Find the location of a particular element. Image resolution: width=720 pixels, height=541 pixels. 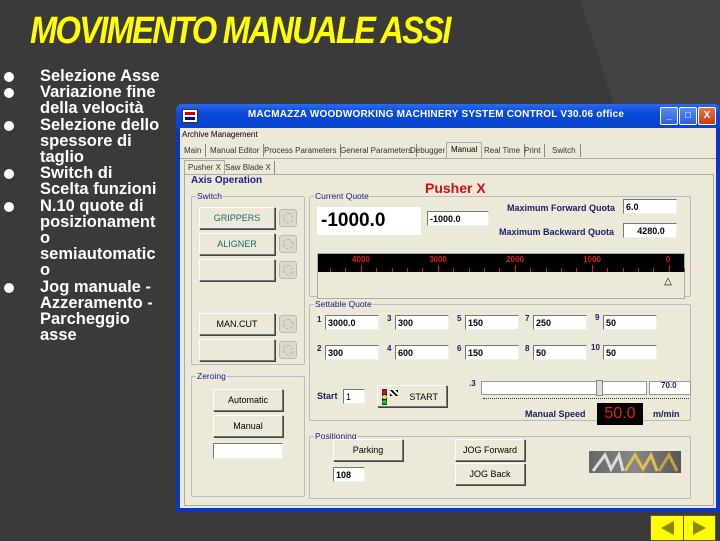

position-marker-icon: △ is located at coordinates (668, 281).